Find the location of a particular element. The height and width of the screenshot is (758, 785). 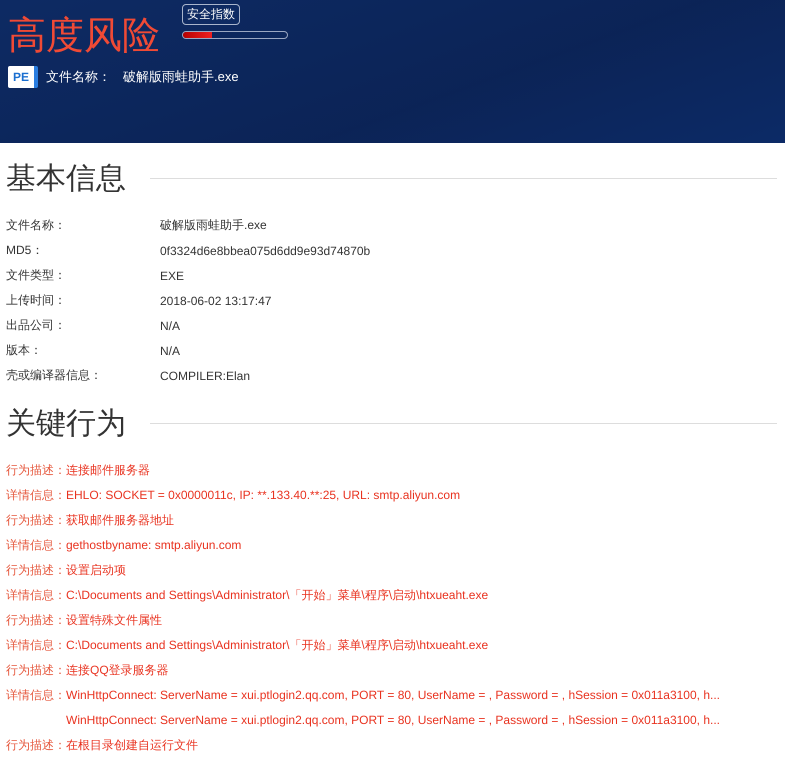

behavior-value: 设置特殊文件属性 is located at coordinates (114, 620).